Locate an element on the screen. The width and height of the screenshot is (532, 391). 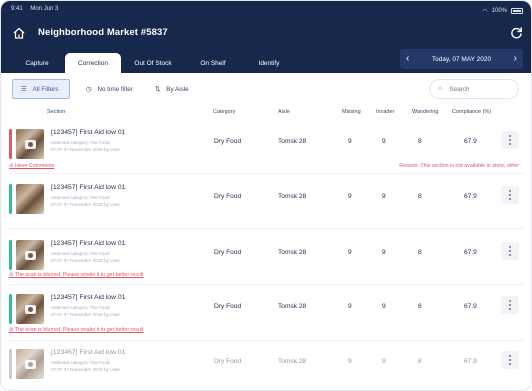
search-input is located at coordinates (479, 89).